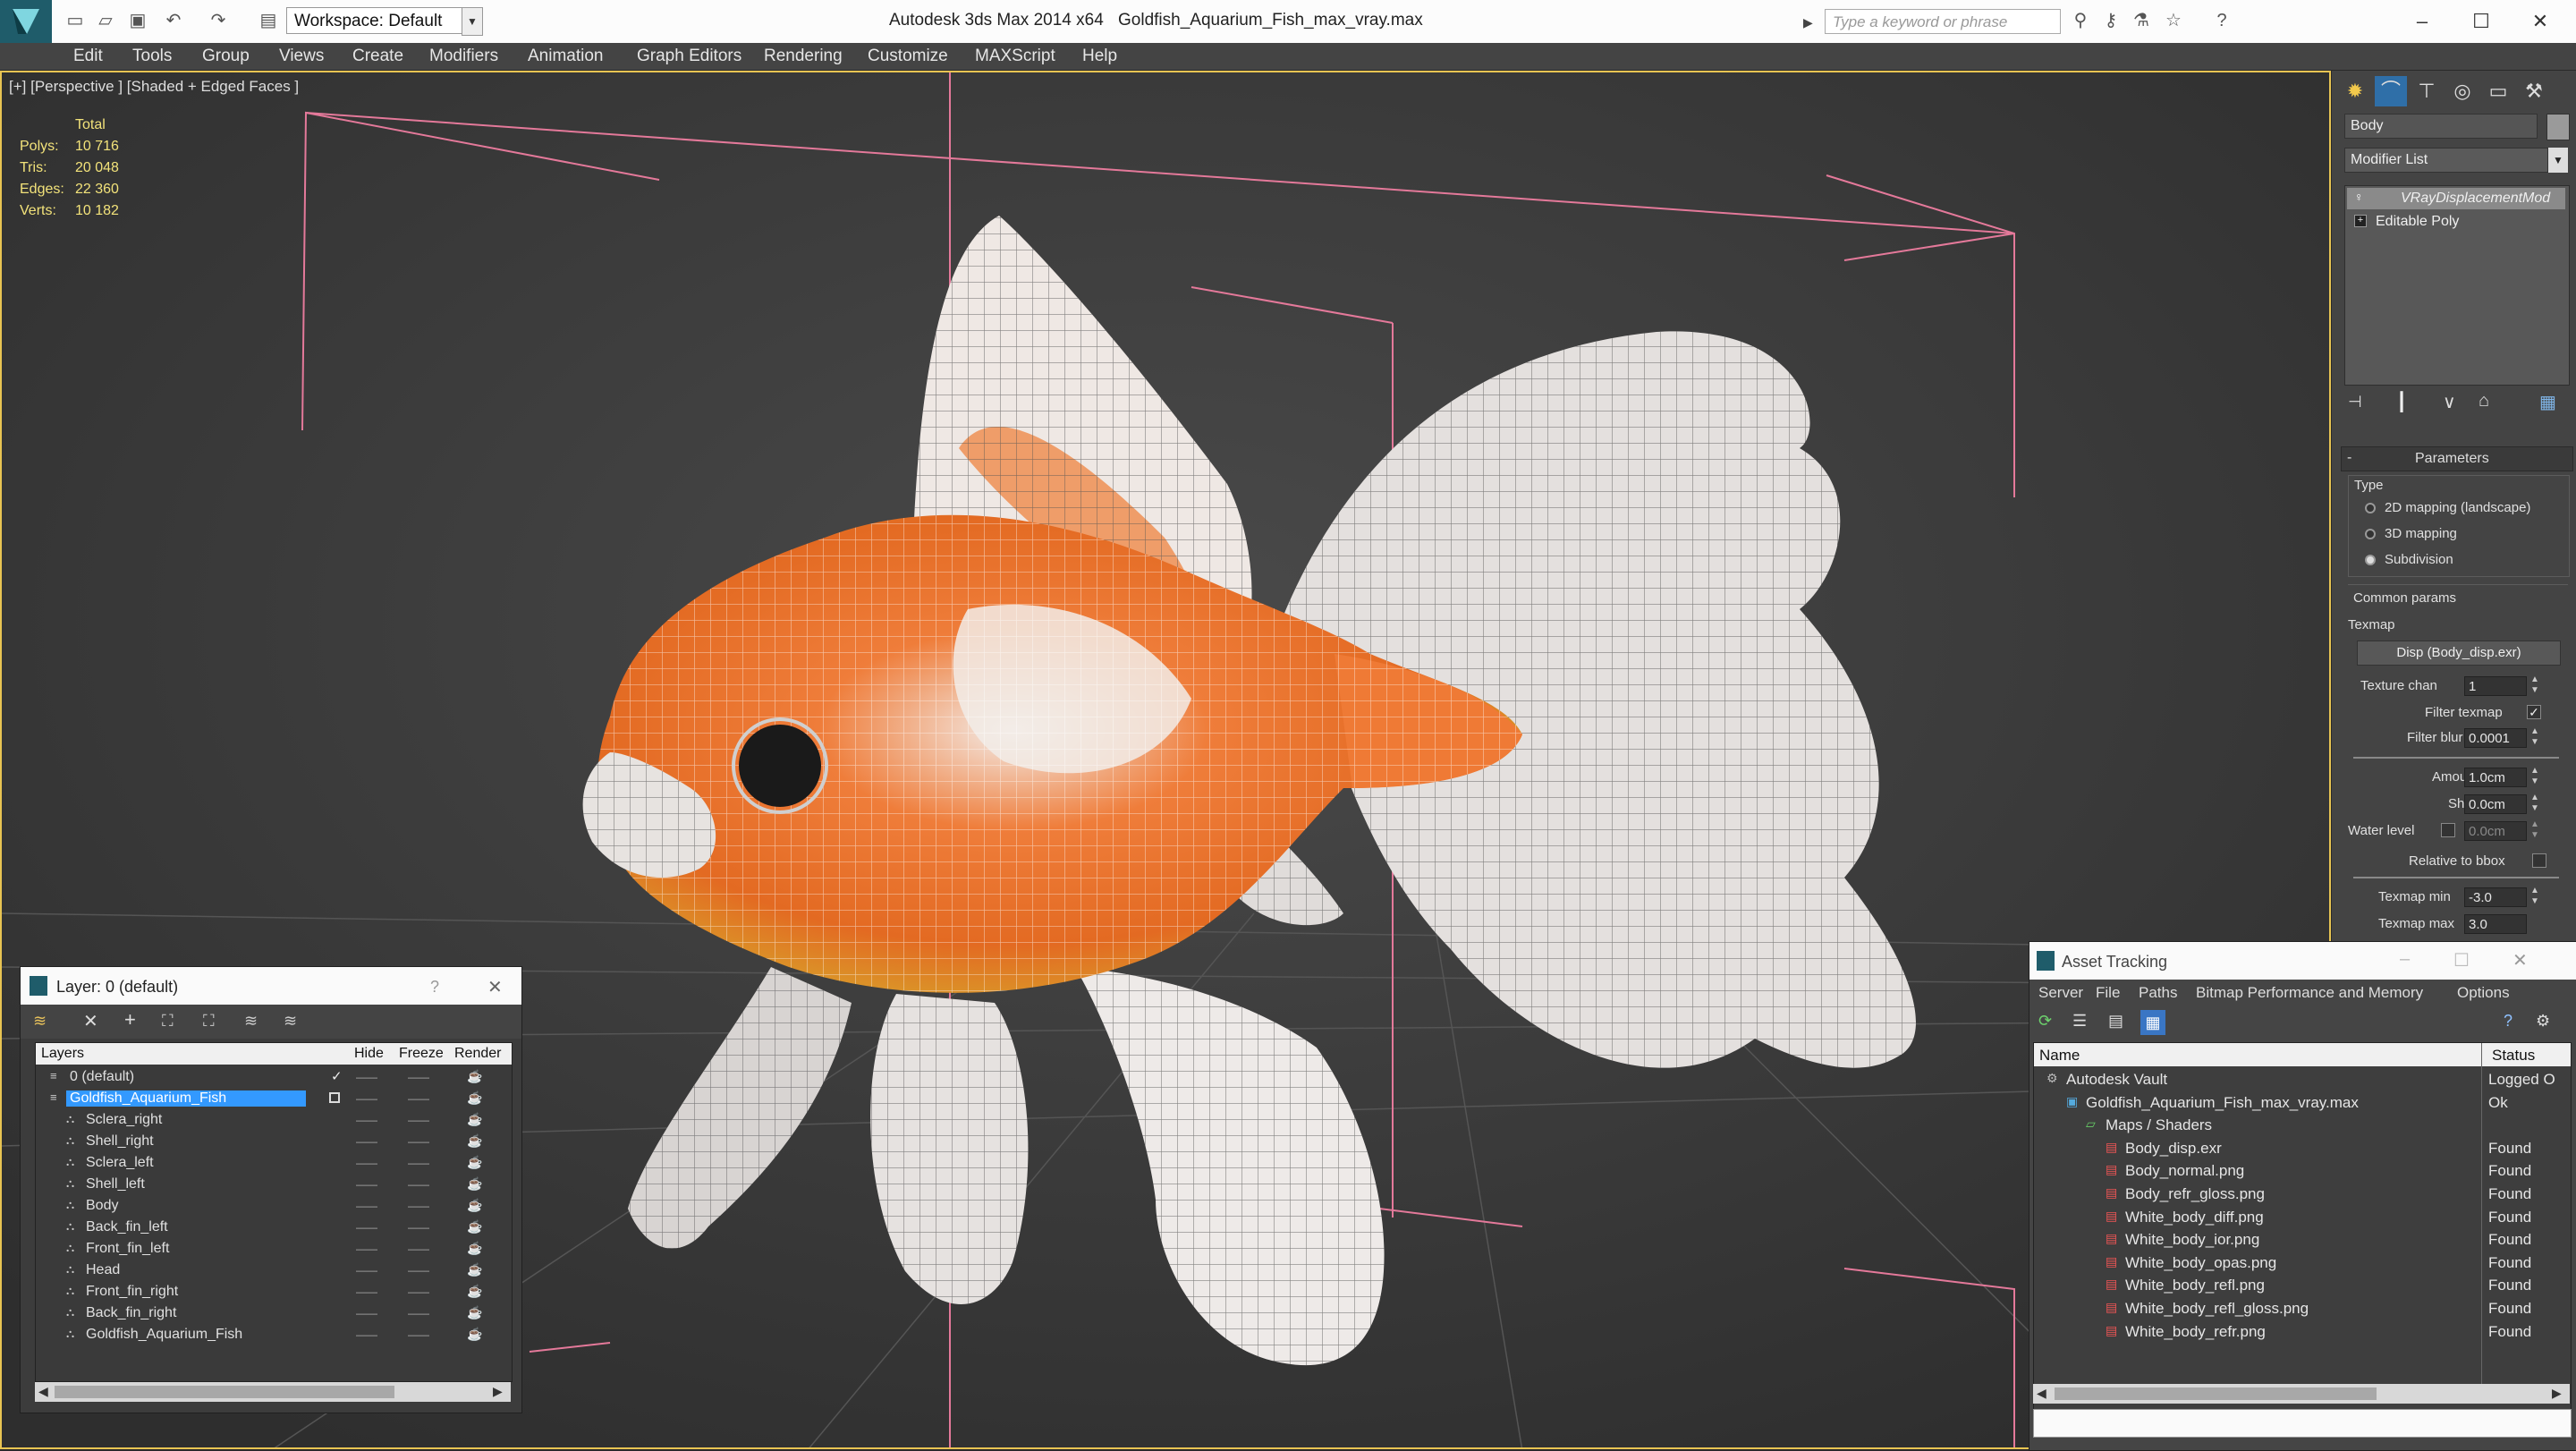 This screenshot has width=2576, height=1451. I want to click on save-file-icon: ▣, so click(137, 20).